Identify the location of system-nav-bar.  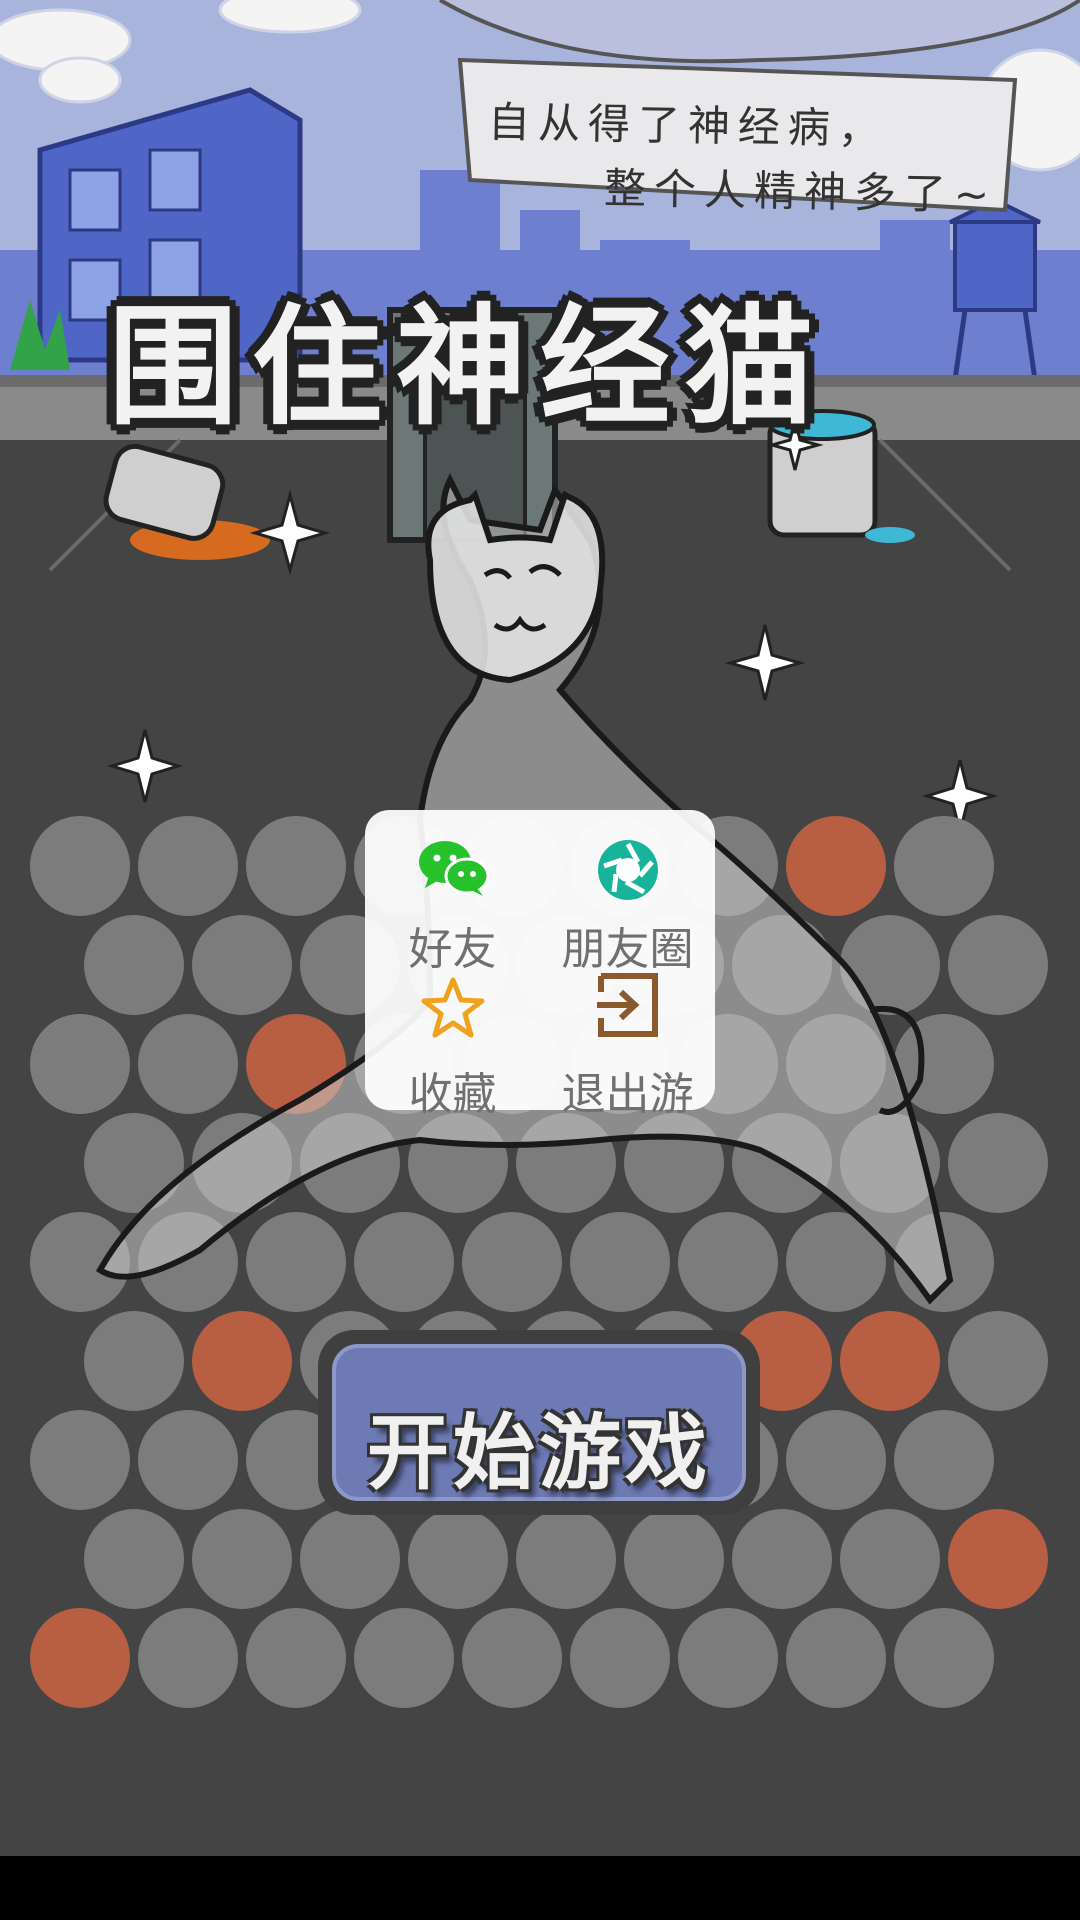
(540, 1888).